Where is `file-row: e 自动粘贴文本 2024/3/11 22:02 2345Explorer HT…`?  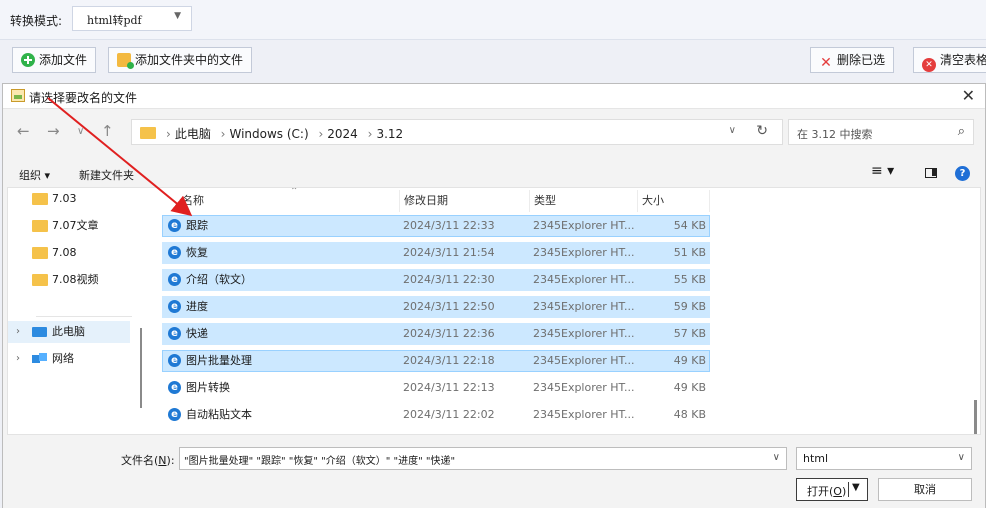 file-row: e 自动粘贴文本 2024/3/11 22:02 2345Explorer HT… is located at coordinates (436, 415).